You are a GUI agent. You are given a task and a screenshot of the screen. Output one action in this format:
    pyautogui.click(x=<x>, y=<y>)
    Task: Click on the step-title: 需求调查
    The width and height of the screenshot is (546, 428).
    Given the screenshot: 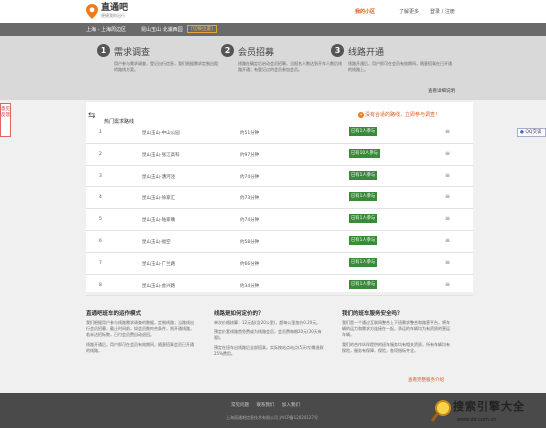 What is the action you would take?
    pyautogui.click(x=132, y=53)
    